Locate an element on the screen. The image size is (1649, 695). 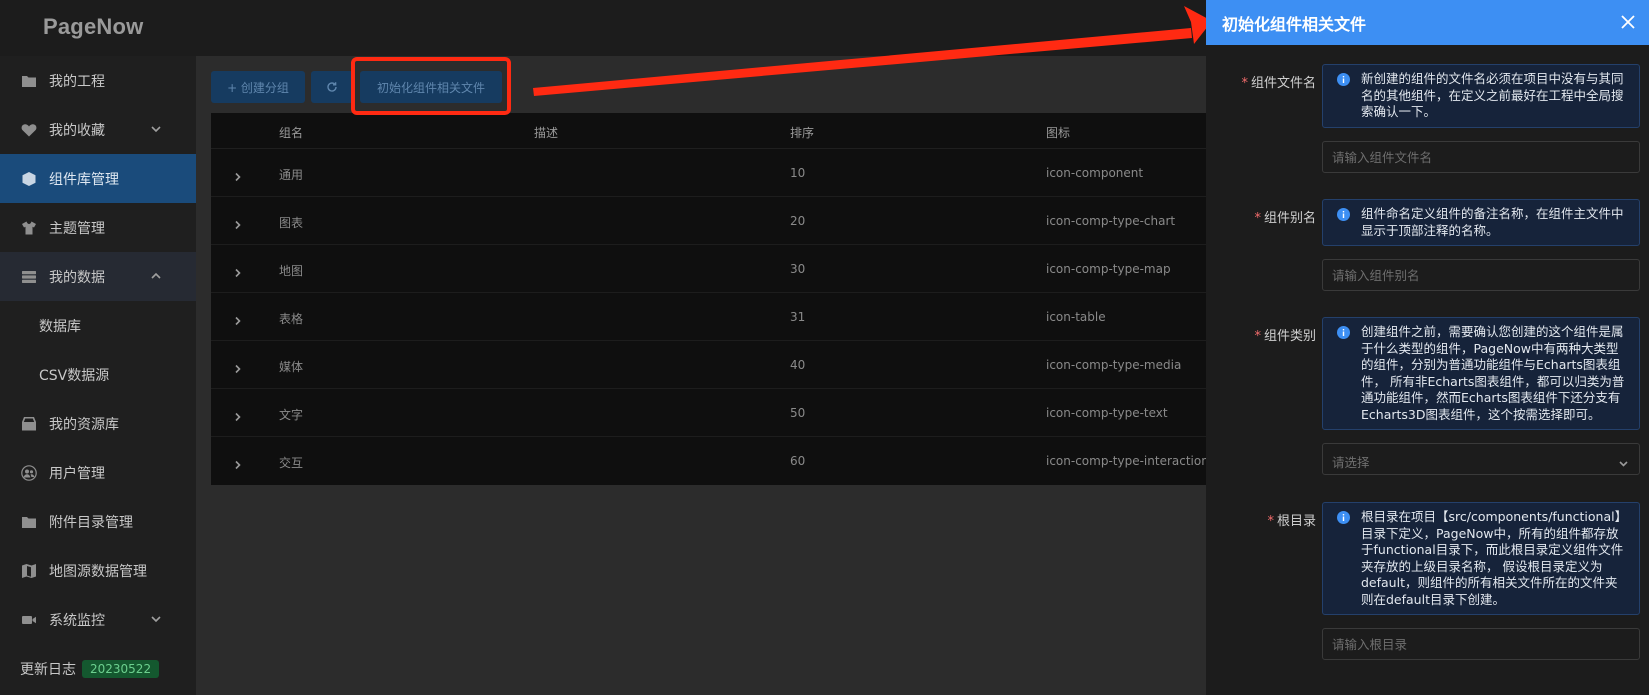
cell-icon: icon-comp-type-interaction is located at coordinates (1127, 461).